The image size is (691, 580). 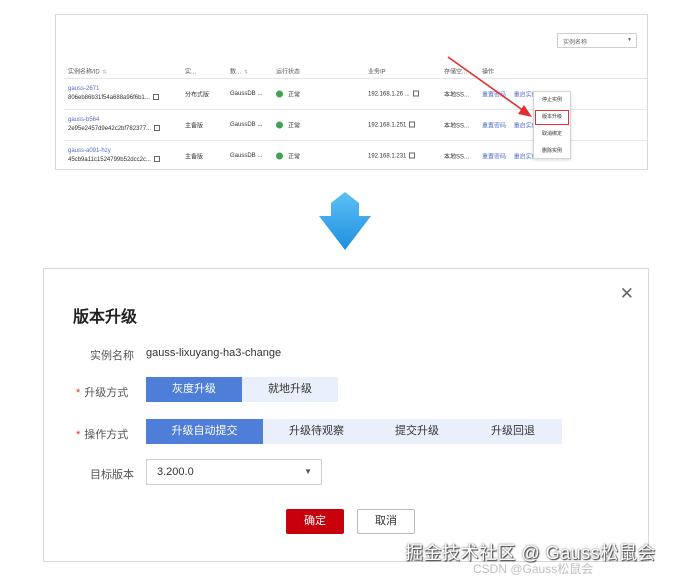 I want to click on col-name: 实例名称/ID ⇅, so click(x=87, y=70).